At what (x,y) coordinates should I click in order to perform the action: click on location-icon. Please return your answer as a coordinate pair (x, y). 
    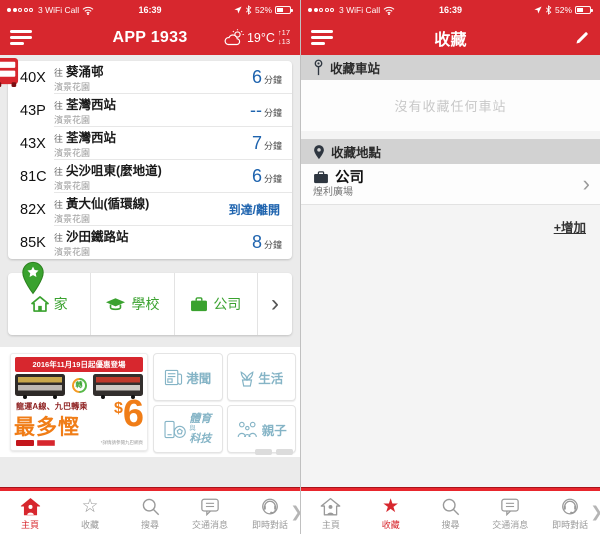
    Looking at the image, I should click on (538, 10).